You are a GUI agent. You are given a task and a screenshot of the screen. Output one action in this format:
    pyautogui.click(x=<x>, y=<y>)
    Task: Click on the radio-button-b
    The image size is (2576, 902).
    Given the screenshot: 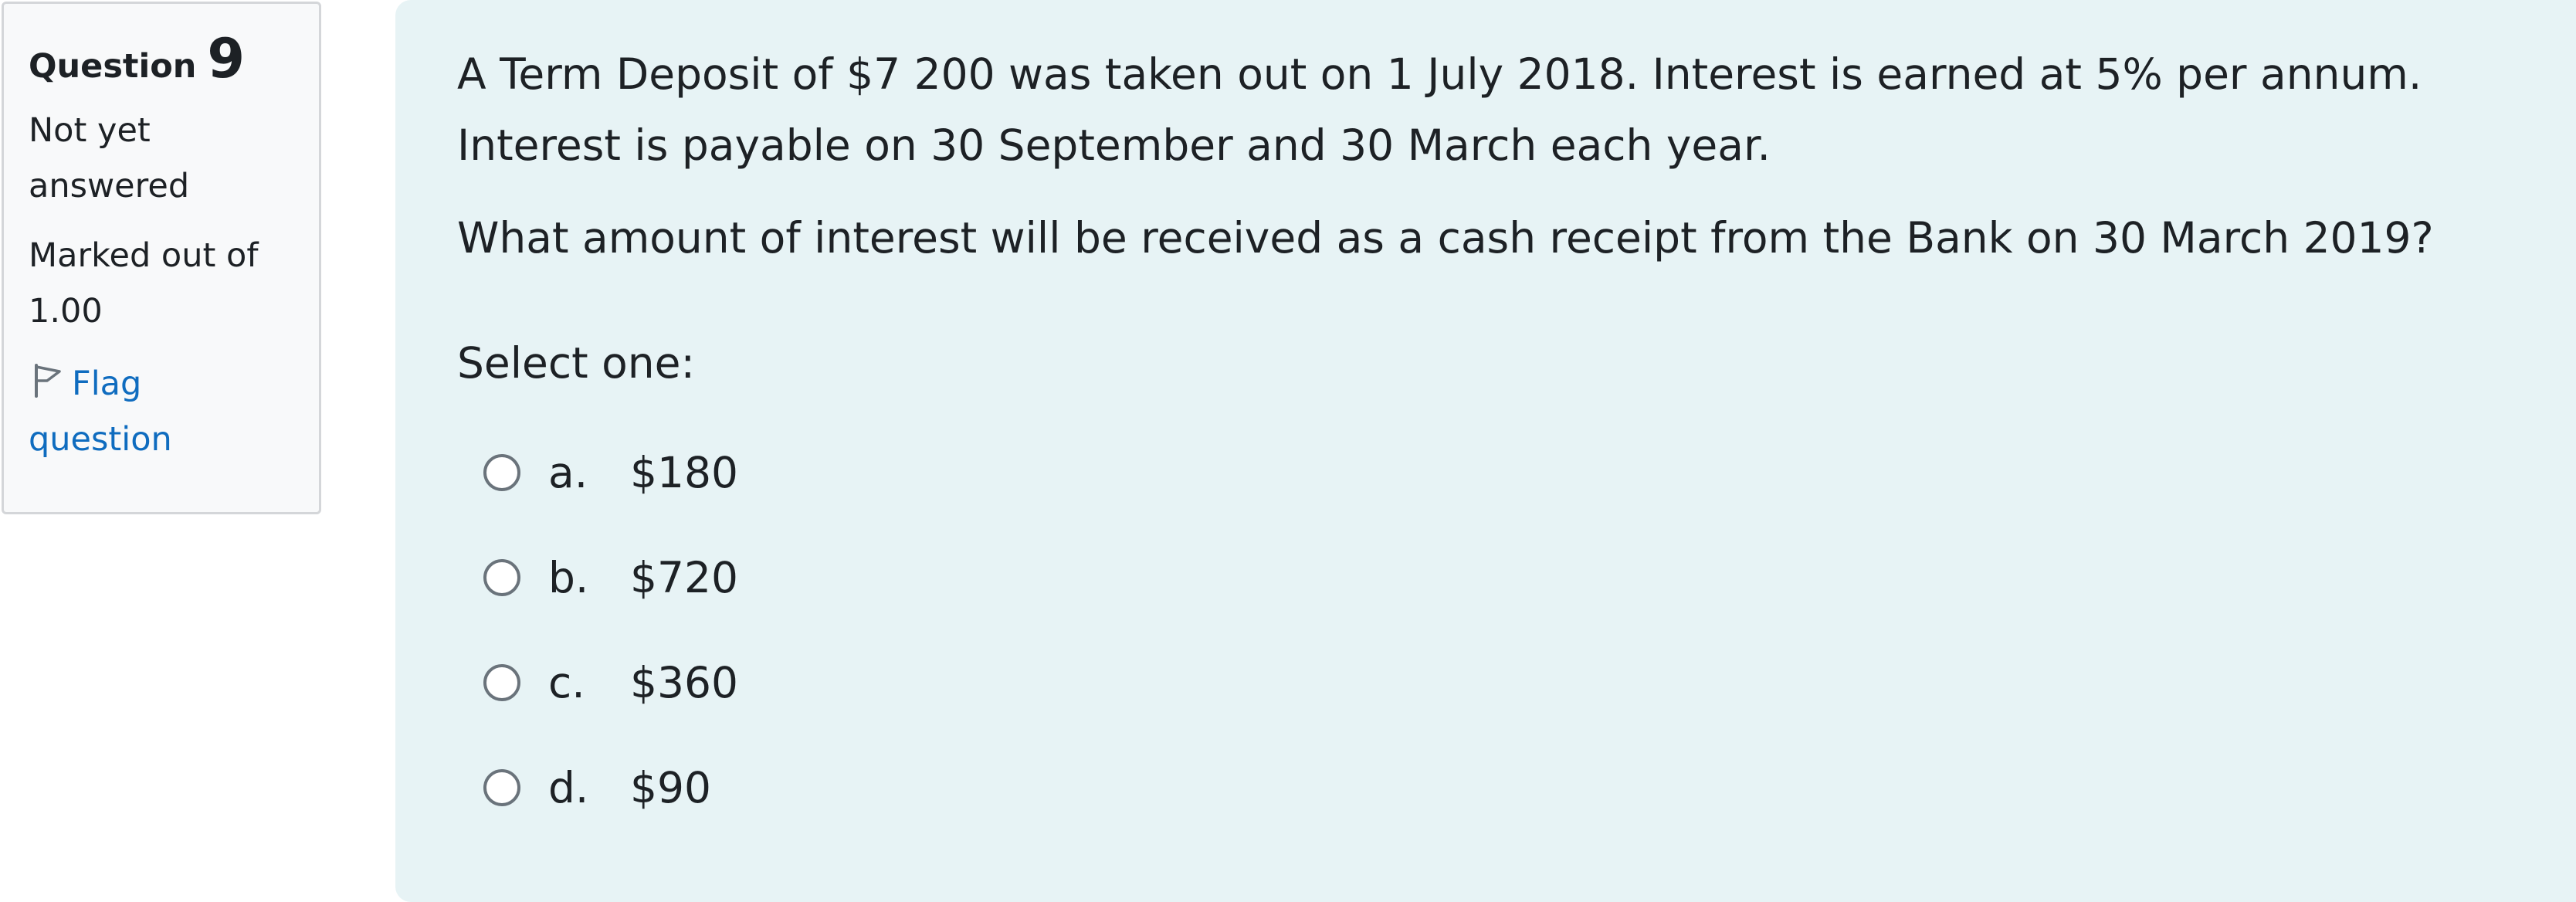 What is the action you would take?
    pyautogui.click(x=501, y=578)
    